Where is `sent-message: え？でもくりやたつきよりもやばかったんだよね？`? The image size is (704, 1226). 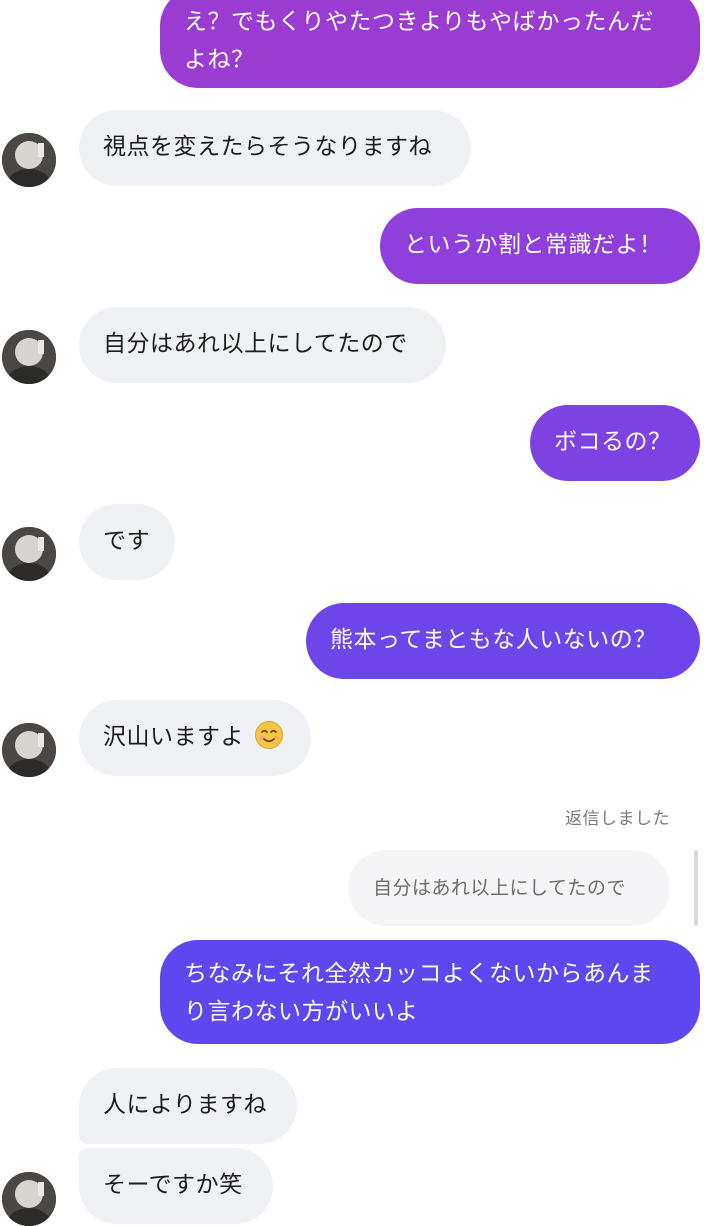 sent-message: え？でもくりやたつきよりもやばかったんだよね？ is located at coordinates (430, 44).